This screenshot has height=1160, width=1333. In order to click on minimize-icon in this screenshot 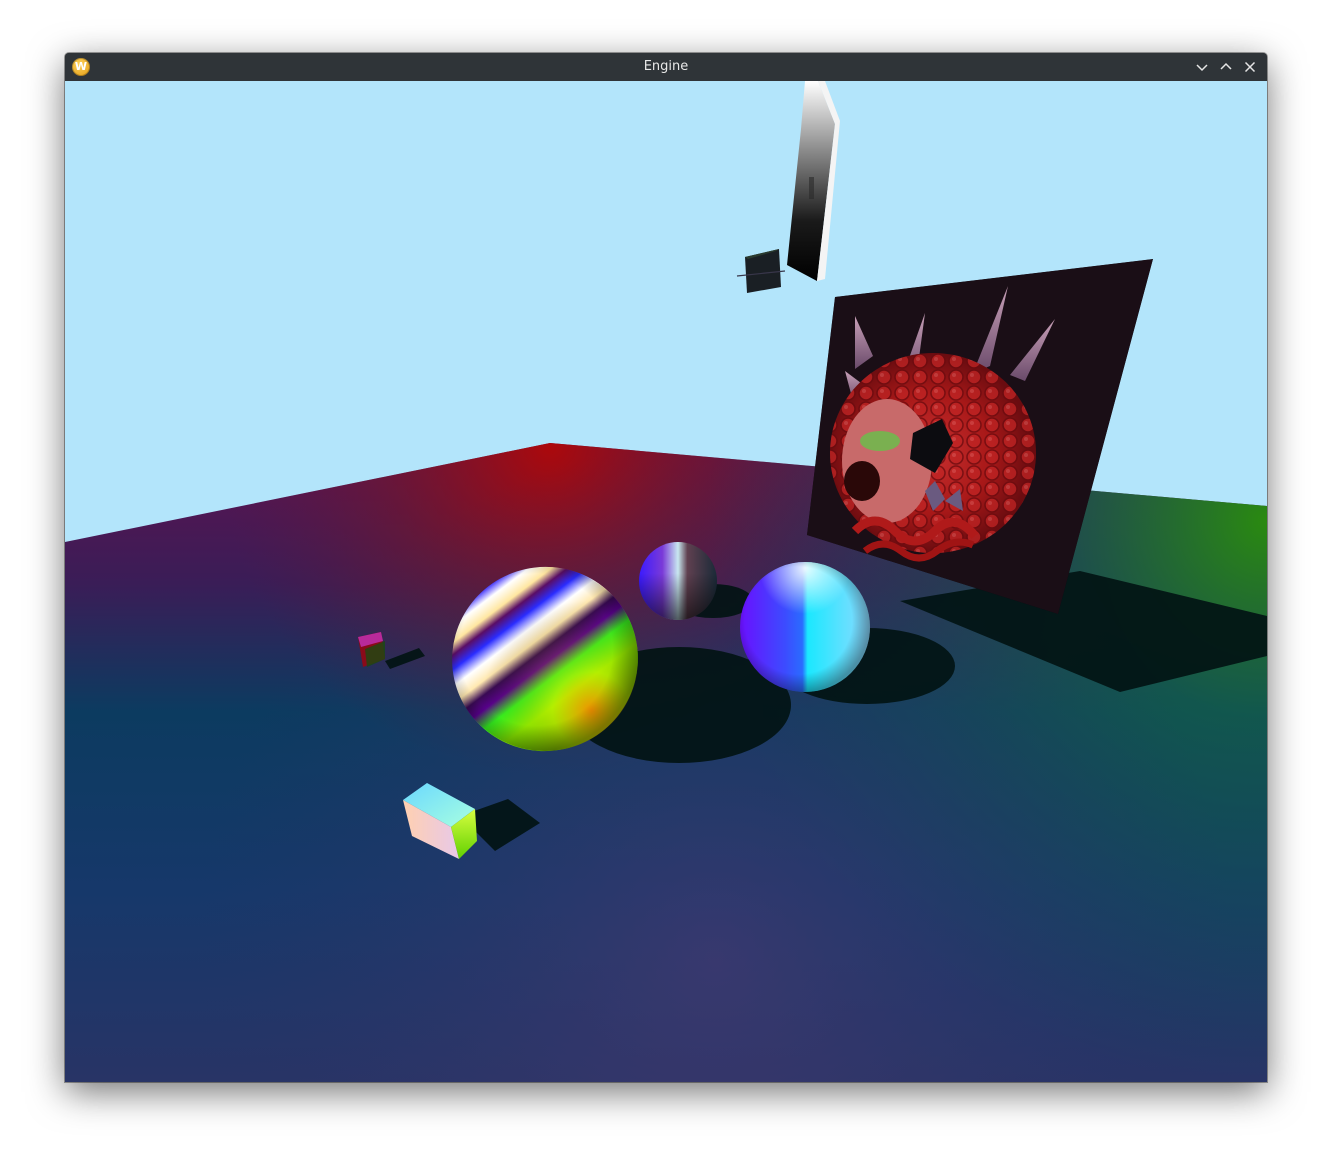, I will do `click(1202, 67)`.